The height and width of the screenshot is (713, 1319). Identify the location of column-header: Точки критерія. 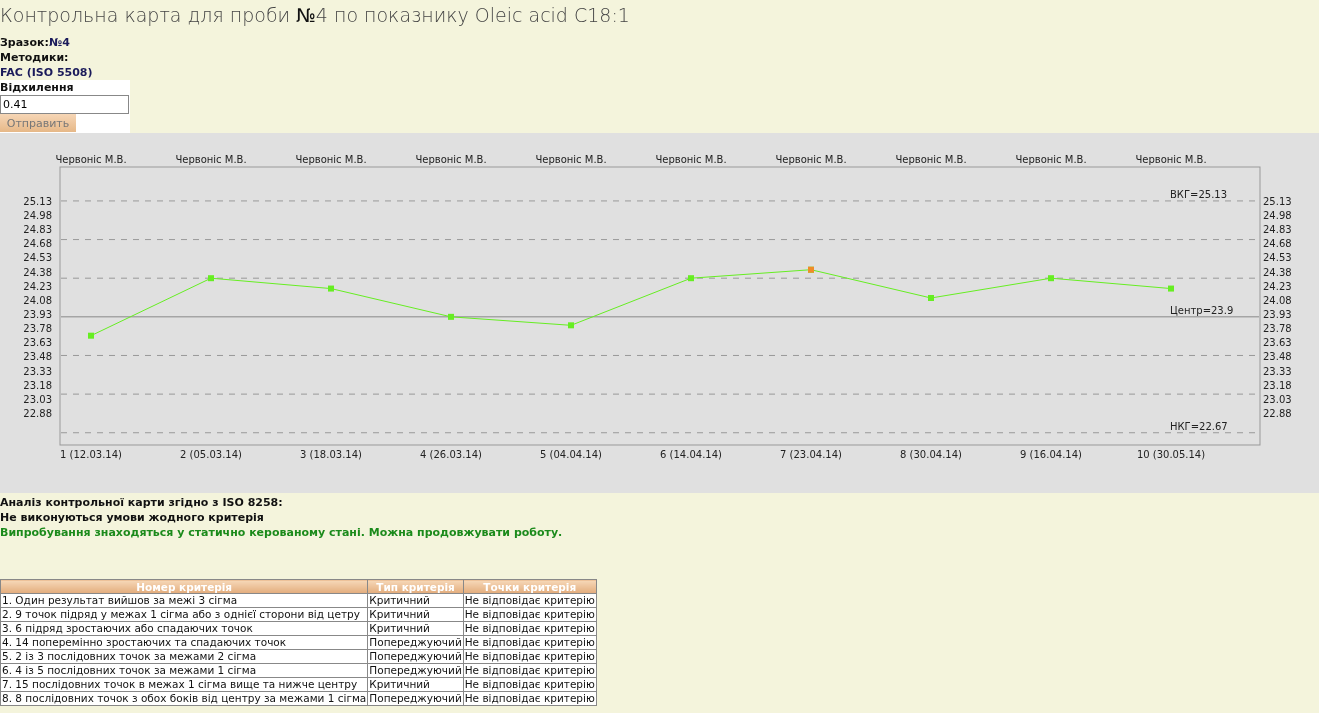
(530, 586).